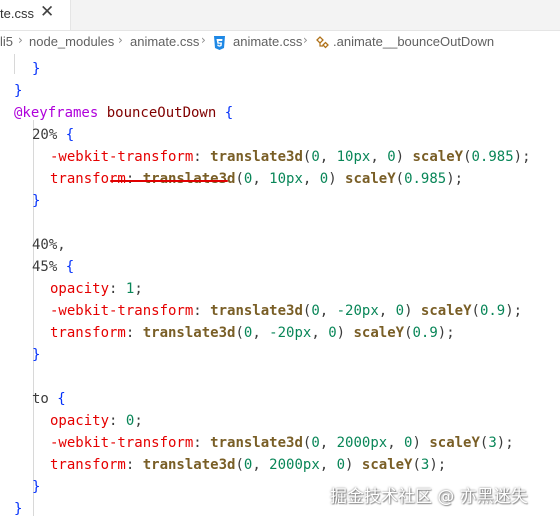 The width and height of the screenshot is (560, 520). I want to click on breadcrumb-item-animate-css-folder: animate.css, so click(164, 41).